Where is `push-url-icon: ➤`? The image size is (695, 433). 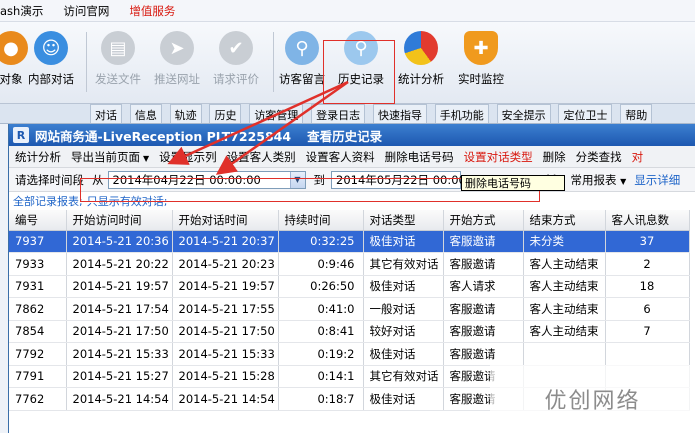
push-url-icon: ➤ is located at coordinates (177, 48).